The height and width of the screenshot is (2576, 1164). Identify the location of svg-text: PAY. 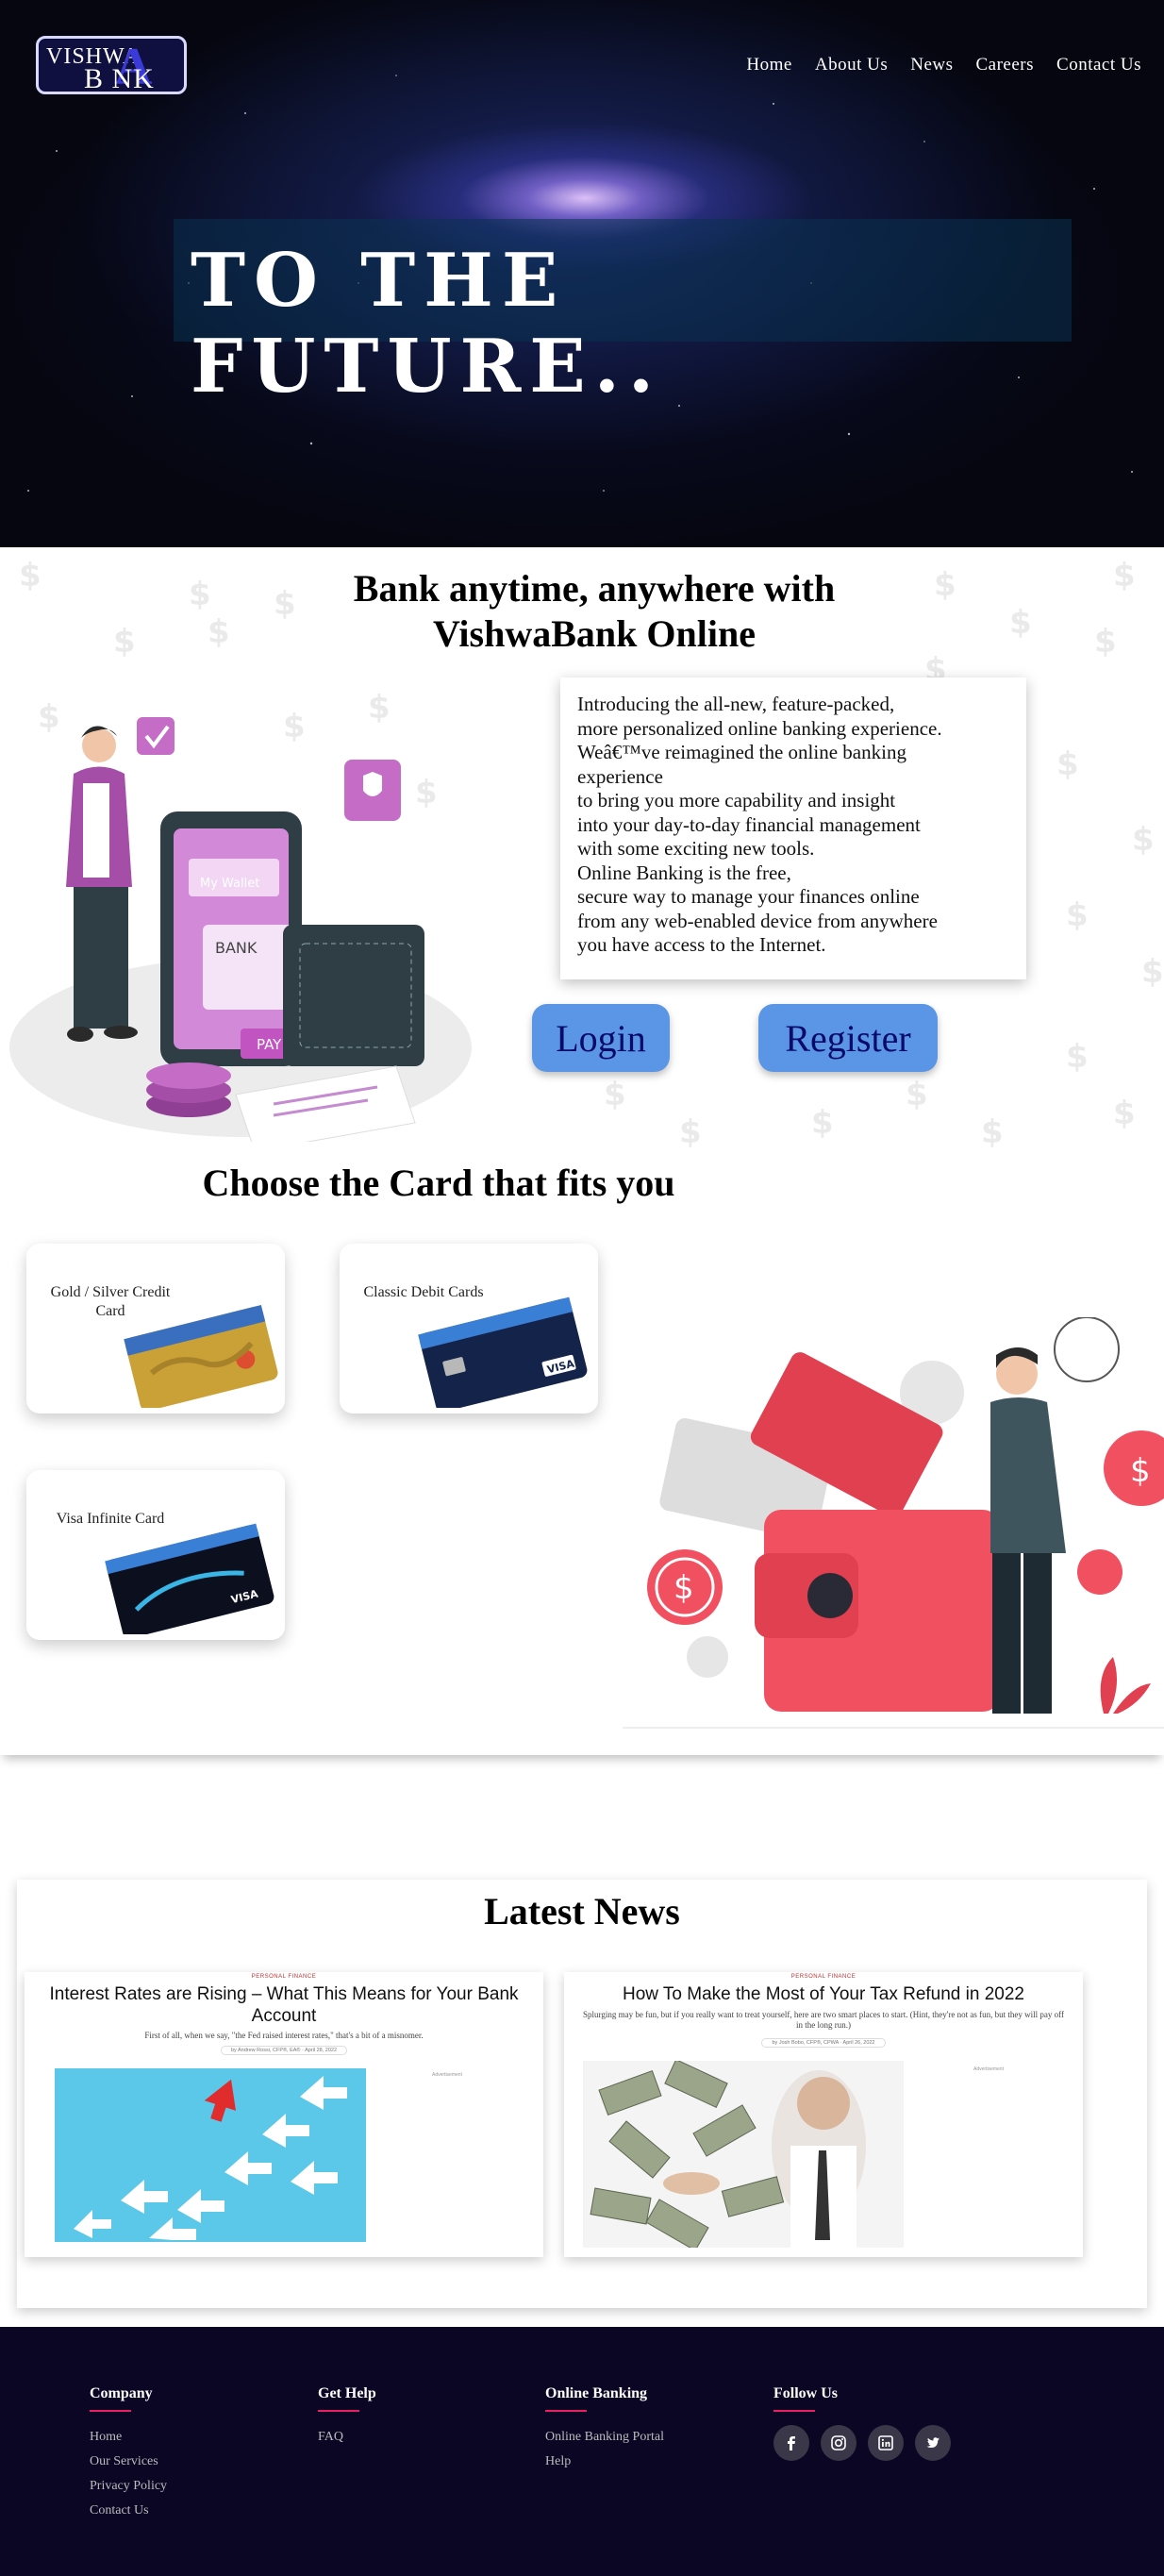
(270, 1044).